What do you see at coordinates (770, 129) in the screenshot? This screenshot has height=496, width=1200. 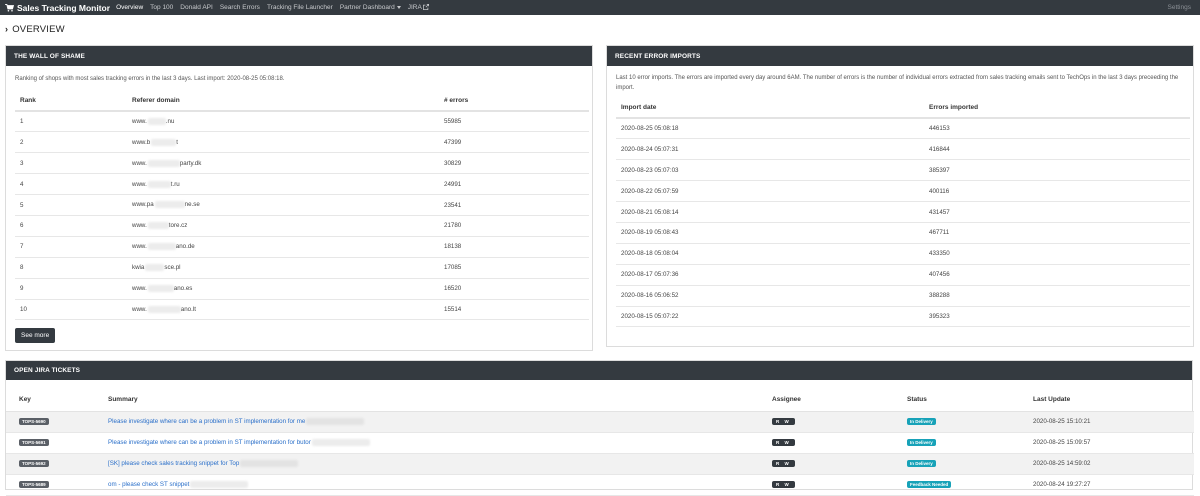 I see `import-date-cell: 2020-08-25 05:08:18` at bounding box center [770, 129].